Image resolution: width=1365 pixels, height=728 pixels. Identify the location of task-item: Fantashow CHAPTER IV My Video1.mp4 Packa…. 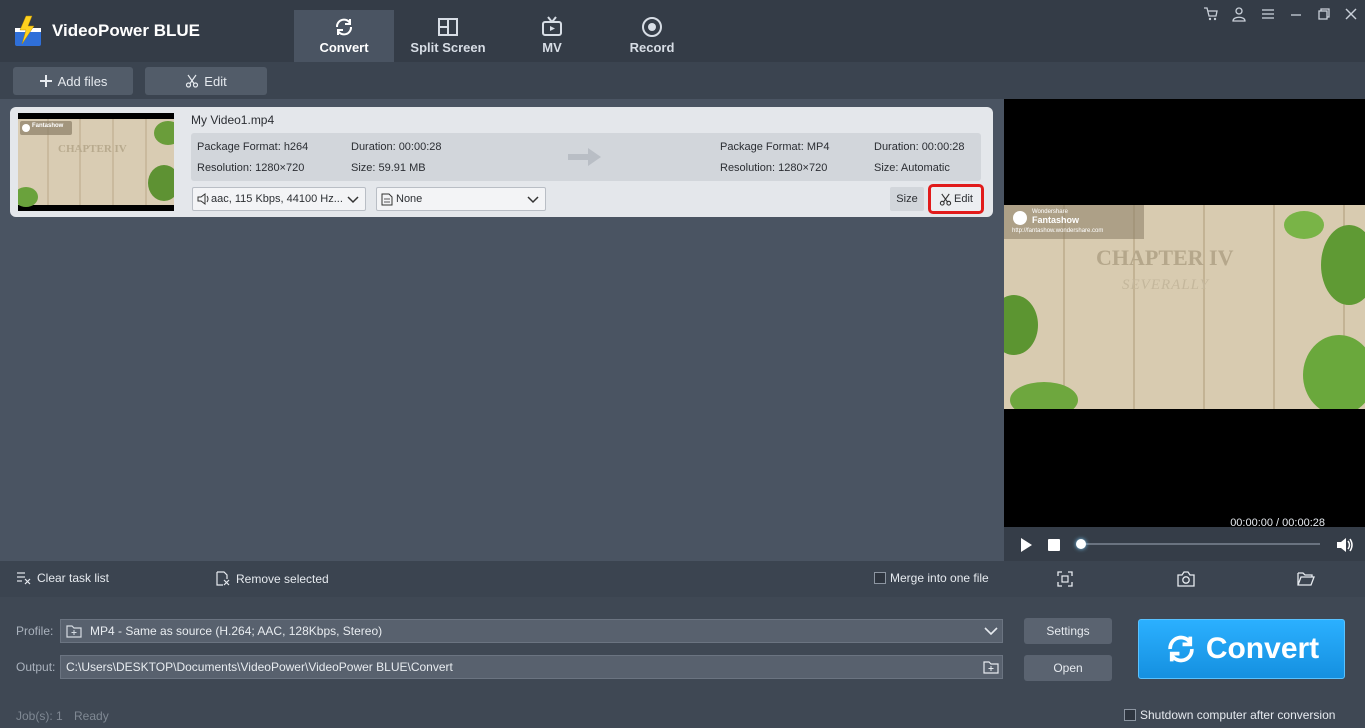
(501, 162).